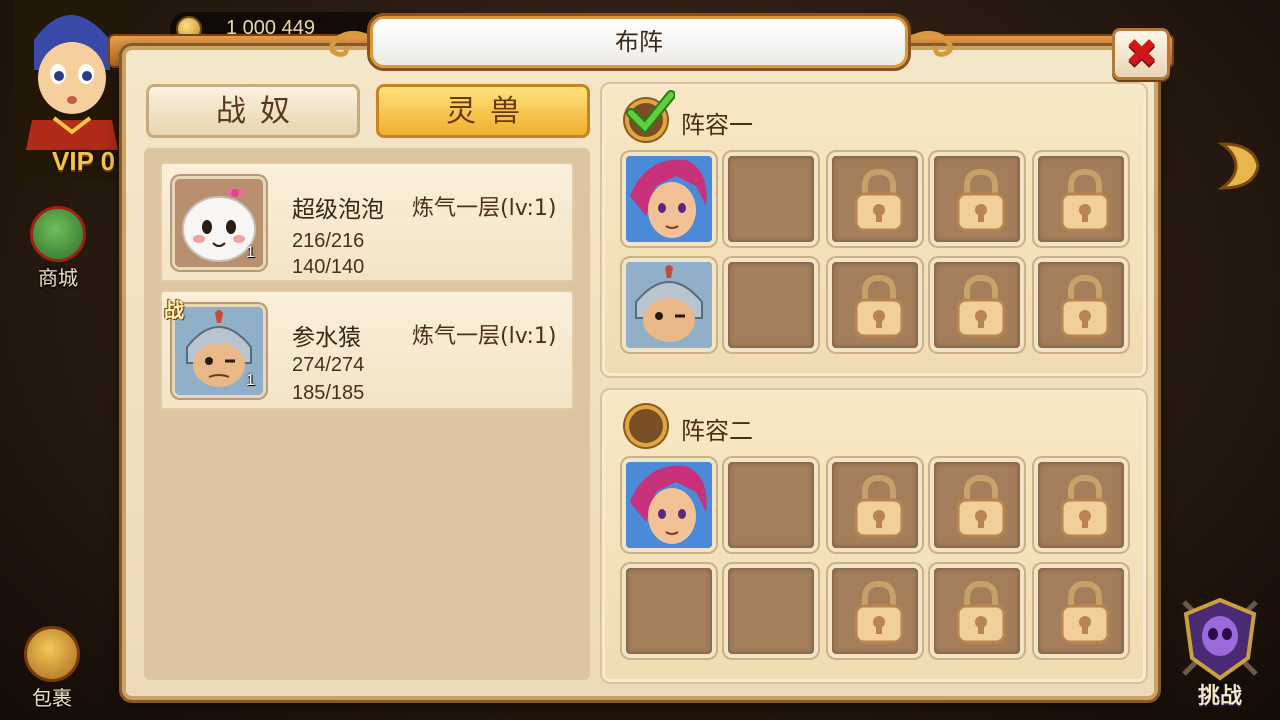 The image size is (1280, 720). What do you see at coordinates (328, 267) in the screenshot?
I see `unit-mp: 140/140` at bounding box center [328, 267].